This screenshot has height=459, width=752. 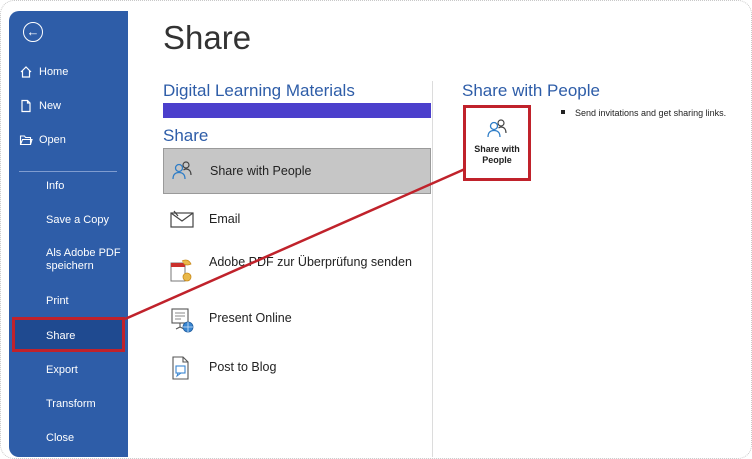 What do you see at coordinates (77, 220) in the screenshot?
I see `nav-save-a-copy-label: Save a Copy` at bounding box center [77, 220].